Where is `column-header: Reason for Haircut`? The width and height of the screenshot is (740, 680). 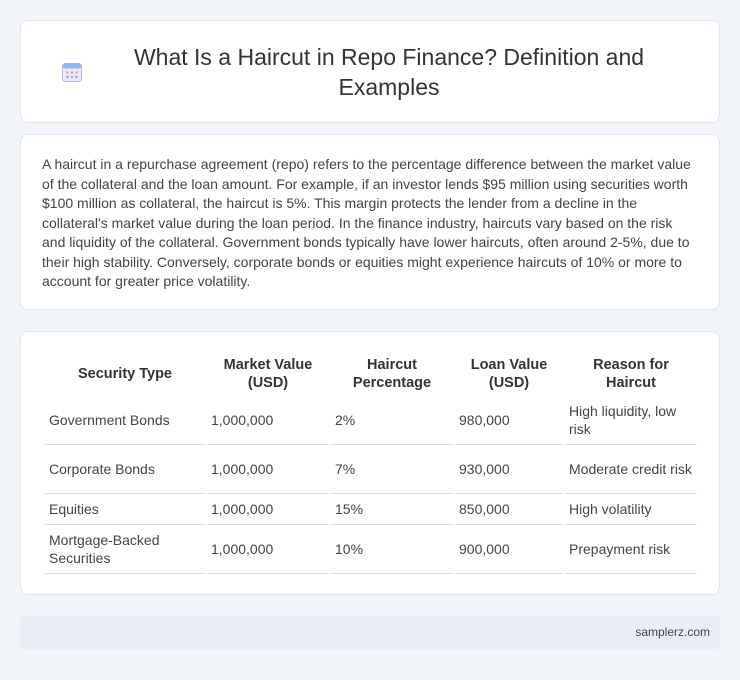
column-header: Reason for Haircut is located at coordinates (631, 374).